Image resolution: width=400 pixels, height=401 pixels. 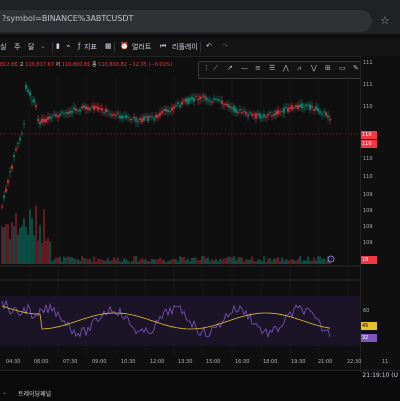 I want to click on alert-button: 얼러트, so click(x=141, y=47).